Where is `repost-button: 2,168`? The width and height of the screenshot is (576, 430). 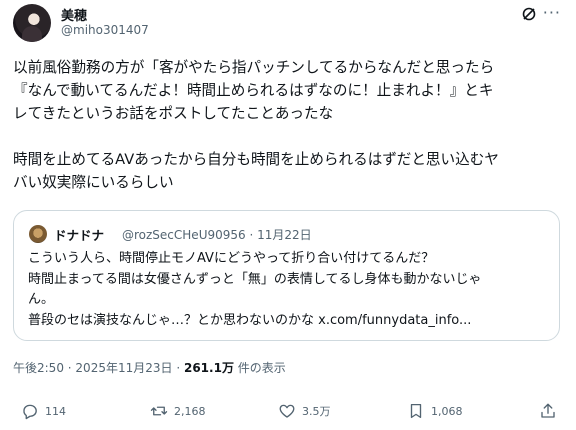
repost-button: 2,168 is located at coordinates (178, 411).